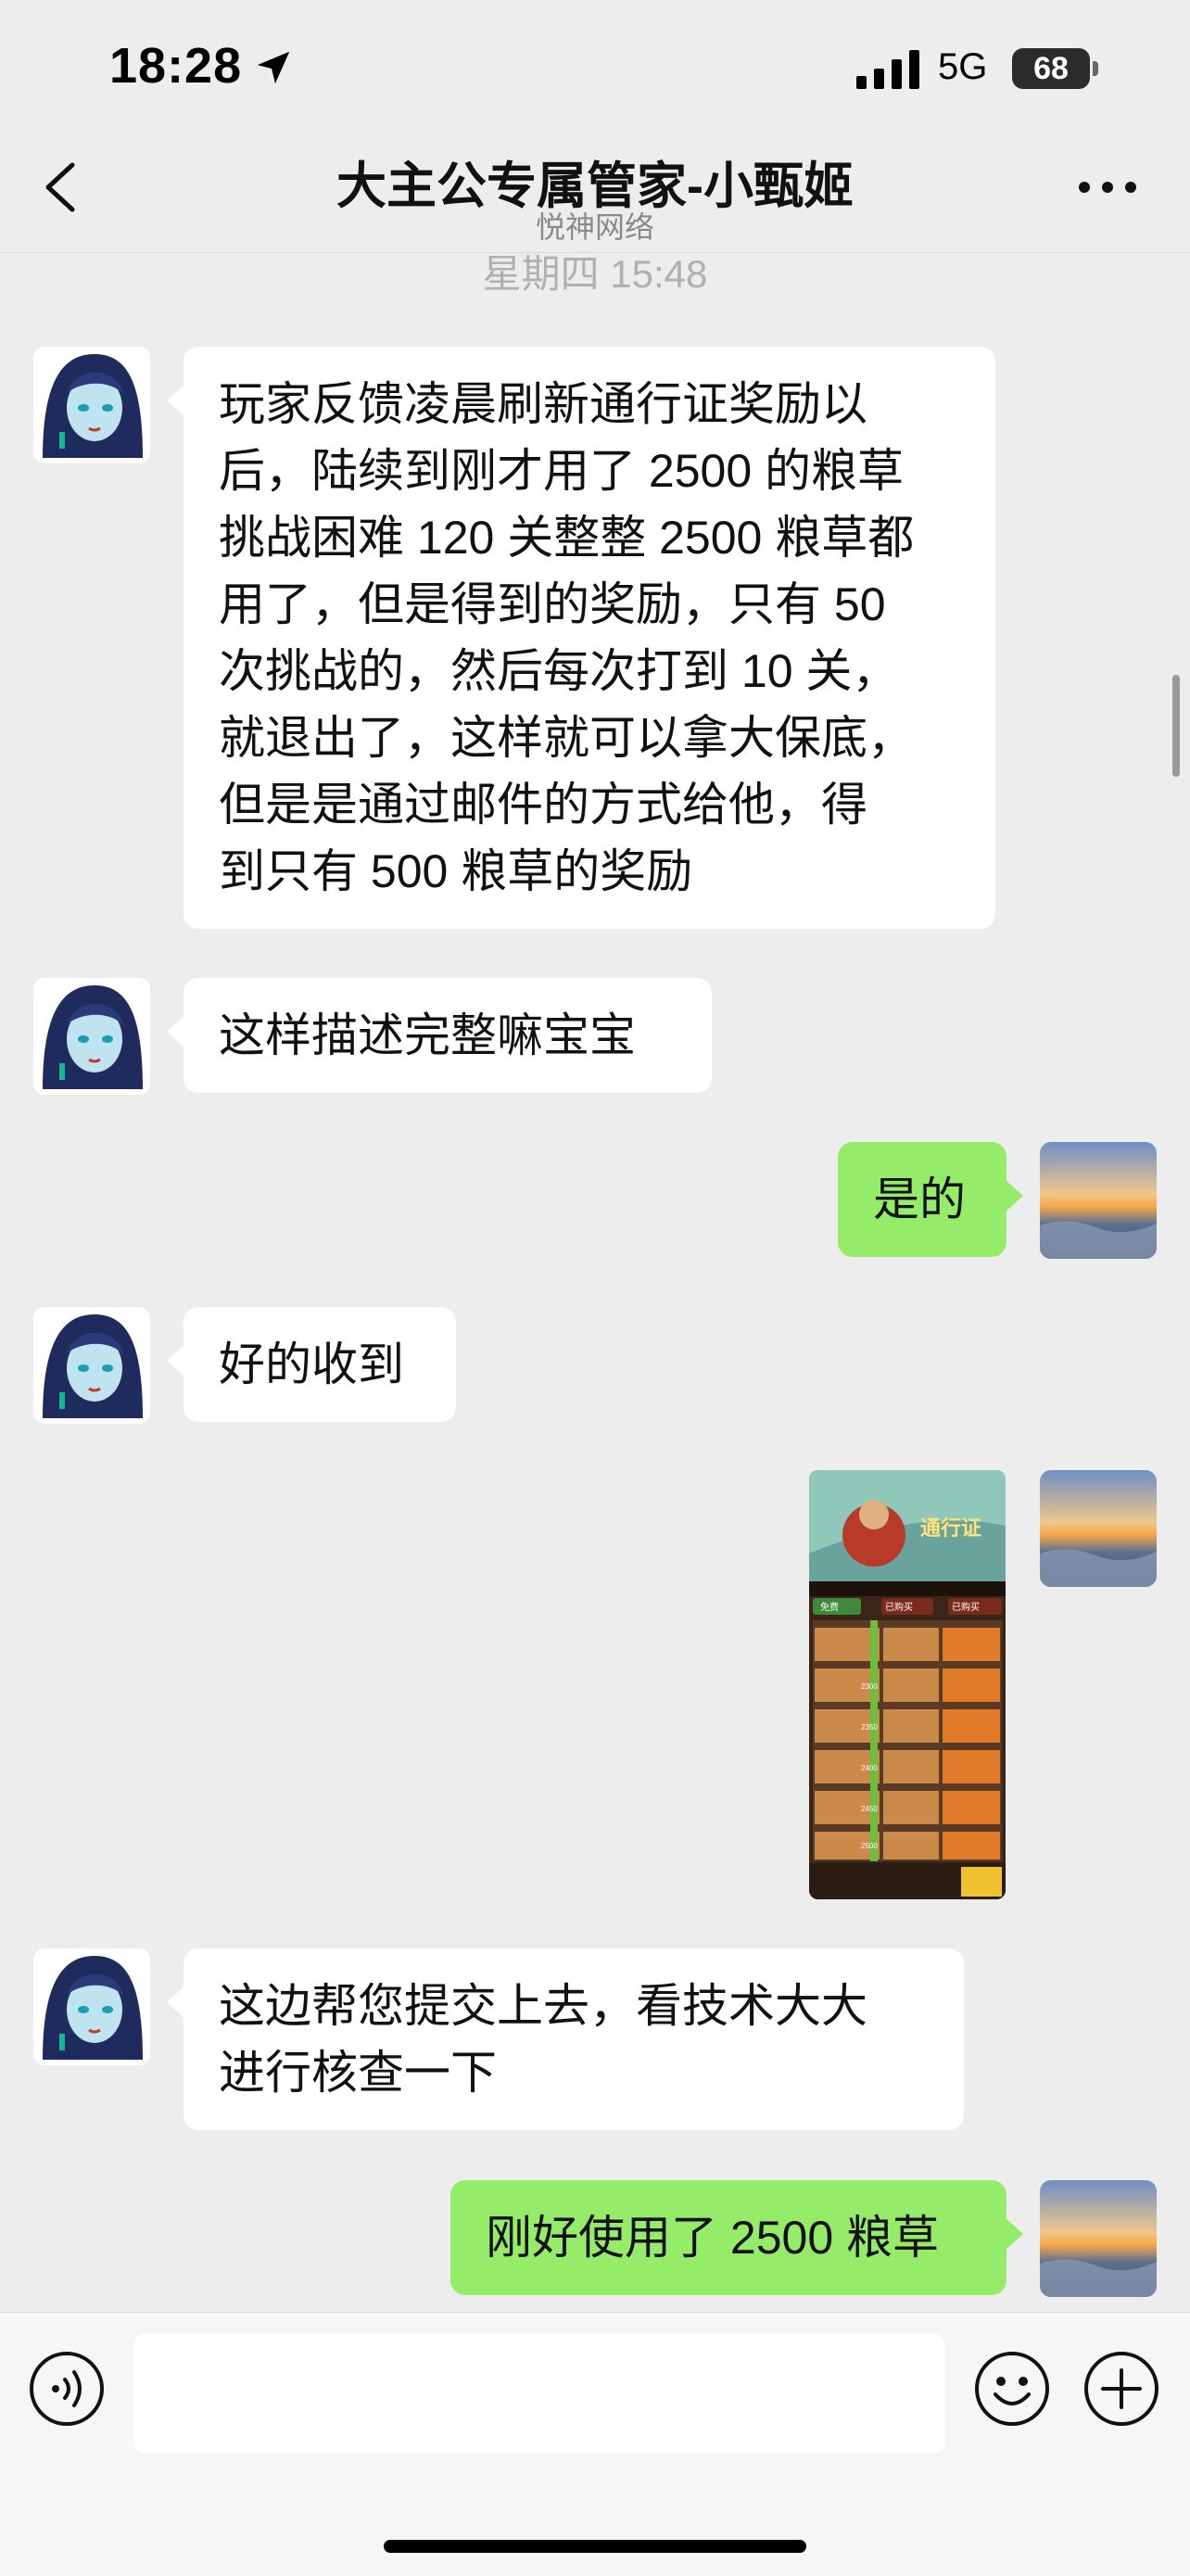  What do you see at coordinates (595, 196) in the screenshot?
I see `nav-bar: 大主公专属管家-小甄姬 悦神网络` at bounding box center [595, 196].